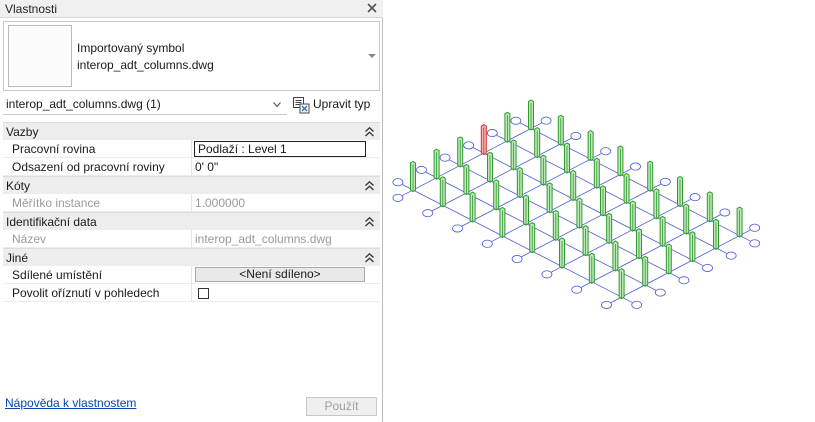 The height and width of the screenshot is (422, 815). Describe the element at coordinates (70, 403) in the screenshot. I see `properties-help-link: Nápověda k vlastnostem` at that location.